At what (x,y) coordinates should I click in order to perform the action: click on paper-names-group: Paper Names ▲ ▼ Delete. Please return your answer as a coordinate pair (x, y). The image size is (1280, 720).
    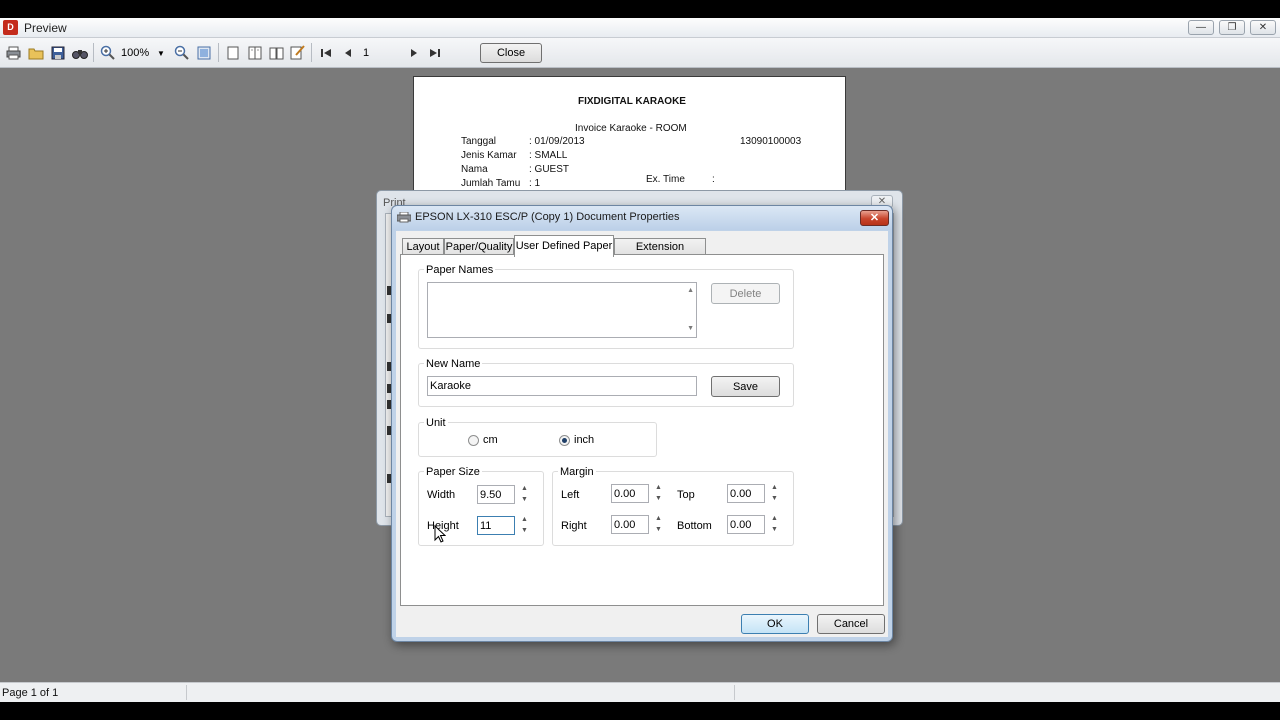
    Looking at the image, I should click on (606, 306).